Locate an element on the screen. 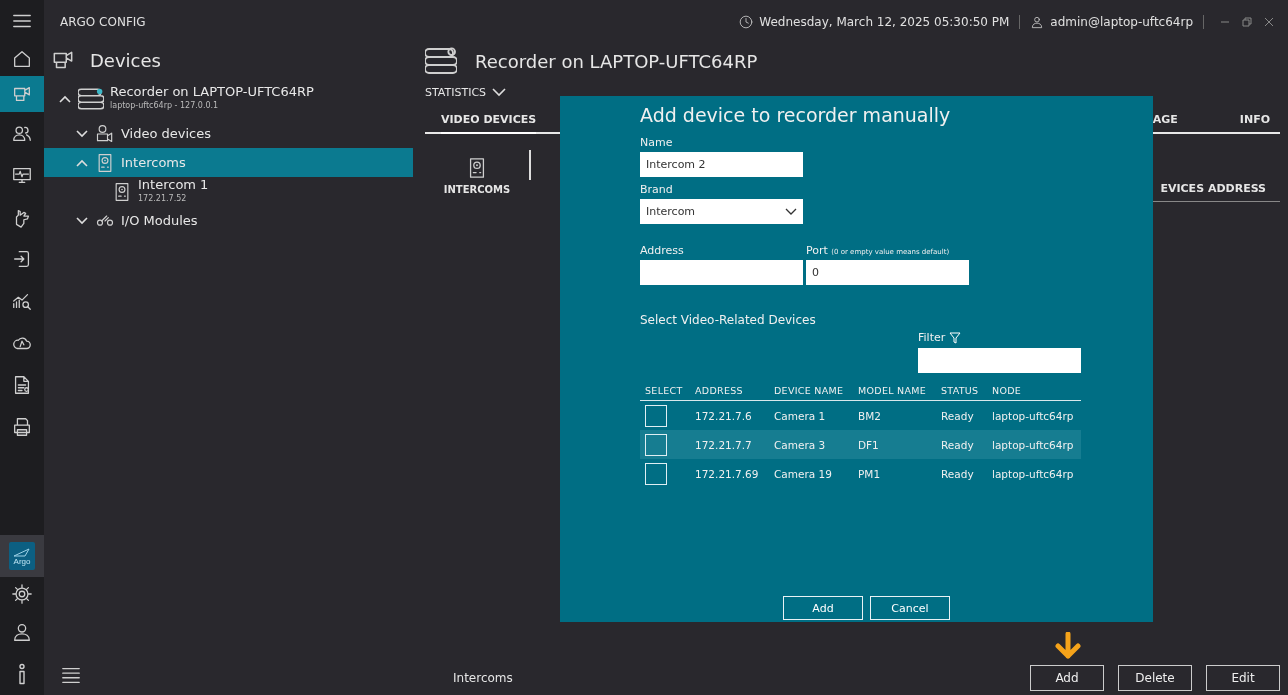 The image size is (1288, 695). table-row: 172.21.7.7 Camera 3 DF1 Ready laptop-uftc64rp is located at coordinates (860, 444).